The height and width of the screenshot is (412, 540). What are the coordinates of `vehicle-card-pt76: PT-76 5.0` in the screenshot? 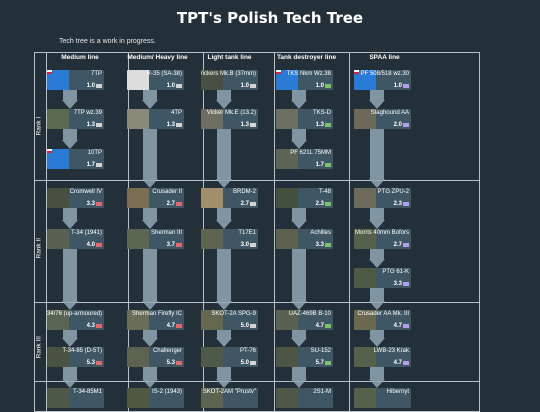 It's located at (229, 357).